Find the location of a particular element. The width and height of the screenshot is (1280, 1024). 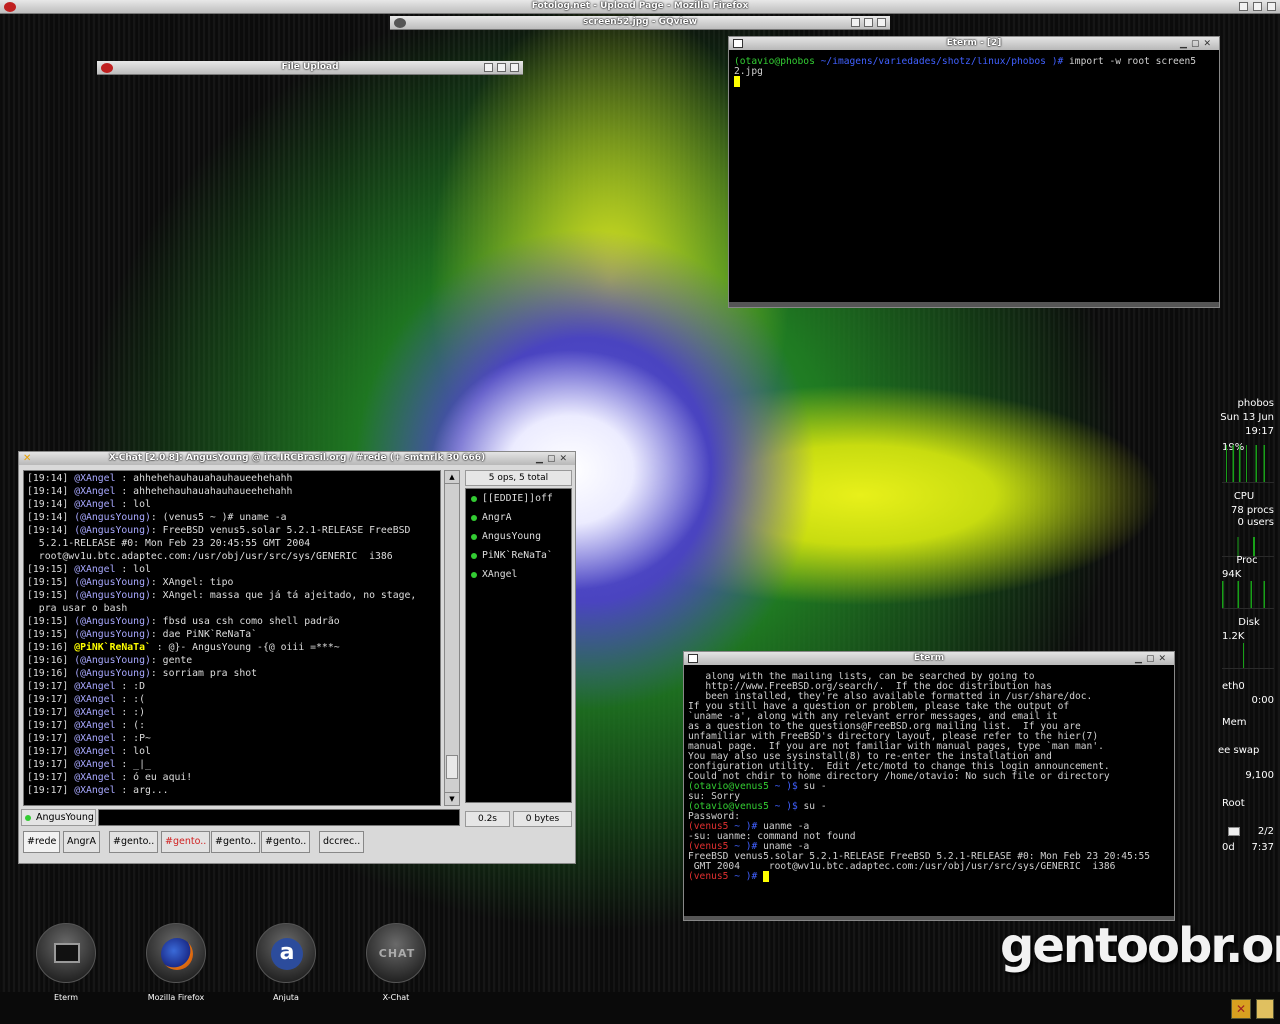

terminal-line: [19:14] @XAngel : lol is located at coordinates (232, 504).